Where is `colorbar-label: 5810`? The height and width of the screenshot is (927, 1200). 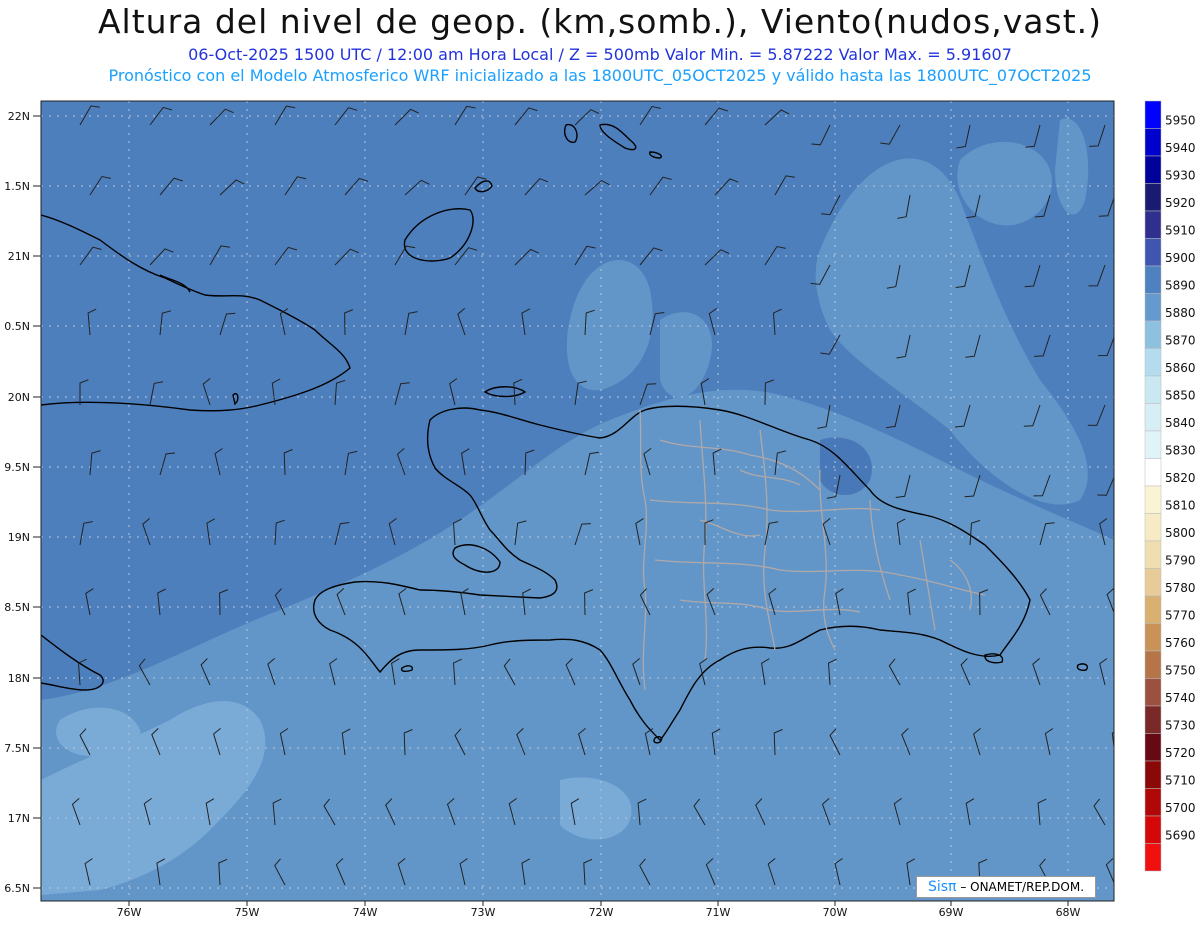
colorbar-label: 5810 is located at coordinates (1180, 506).